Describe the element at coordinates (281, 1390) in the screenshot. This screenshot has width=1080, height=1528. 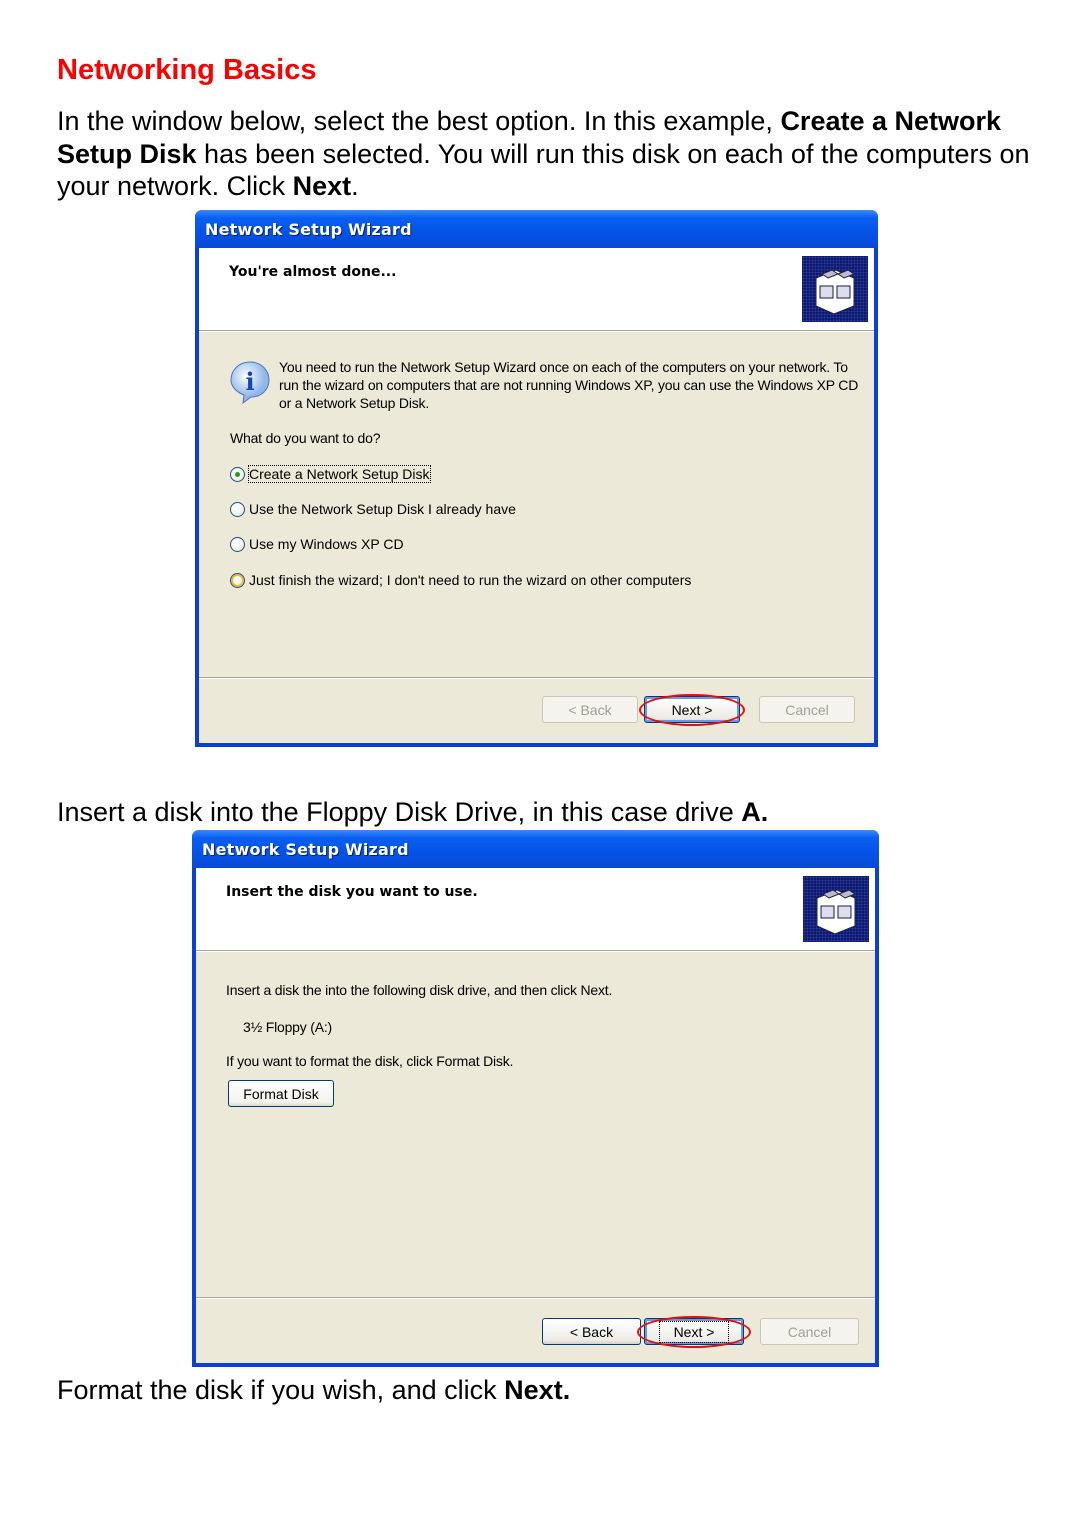
I see `text: Format the disk if you wish, and click` at that location.